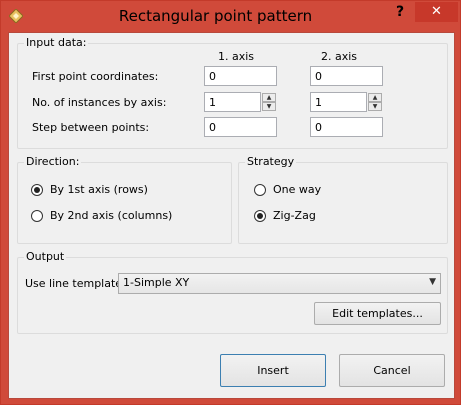  I want to click on window-title: Rectangular point pattern, so click(215, 16).